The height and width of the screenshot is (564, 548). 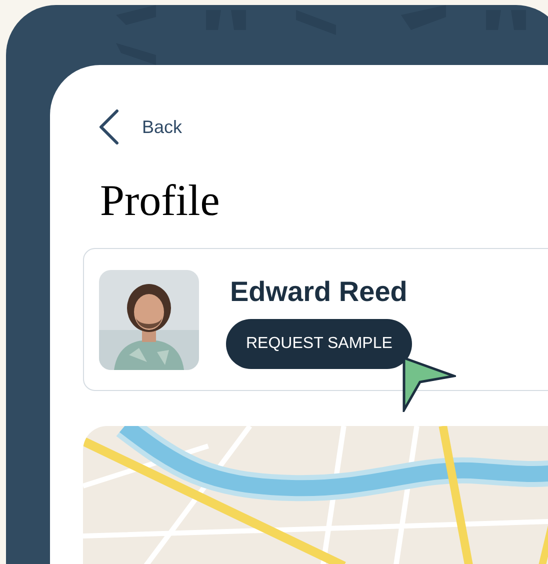 I want to click on page-title: Profile, so click(x=160, y=201).